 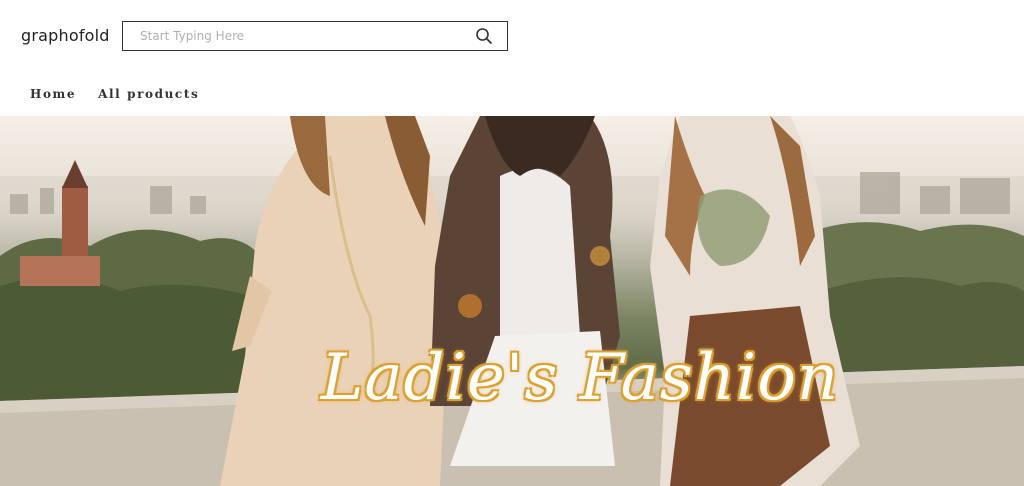 I want to click on nav-item-all-products: All products, so click(x=148, y=94).